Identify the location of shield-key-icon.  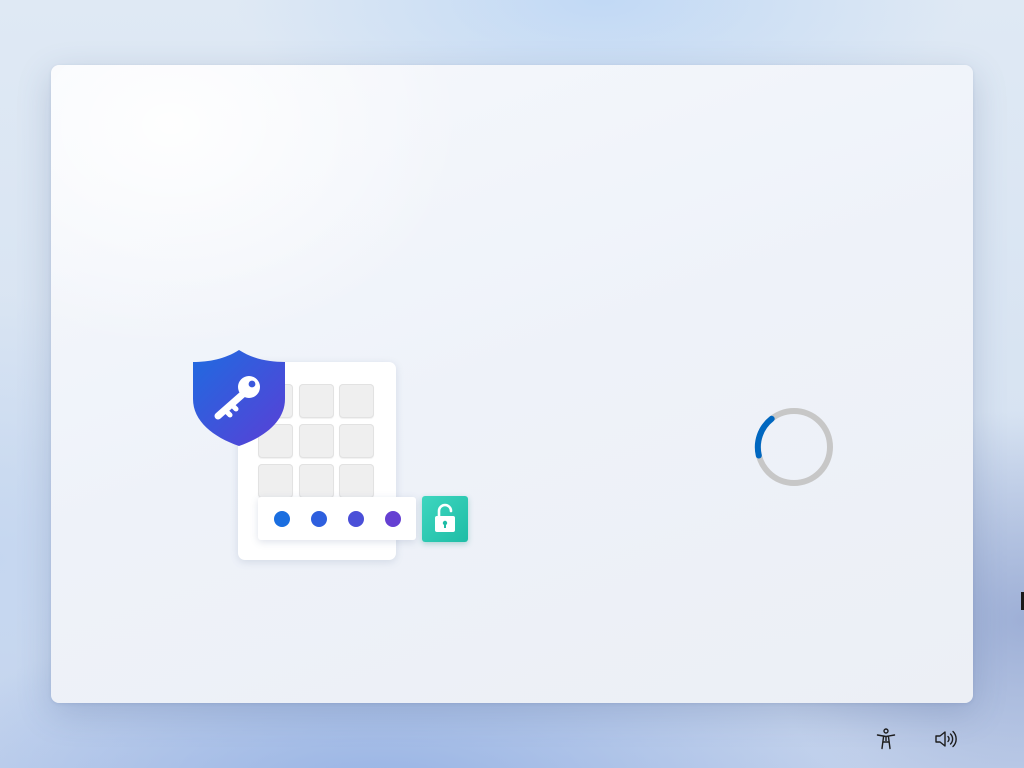
(239, 398).